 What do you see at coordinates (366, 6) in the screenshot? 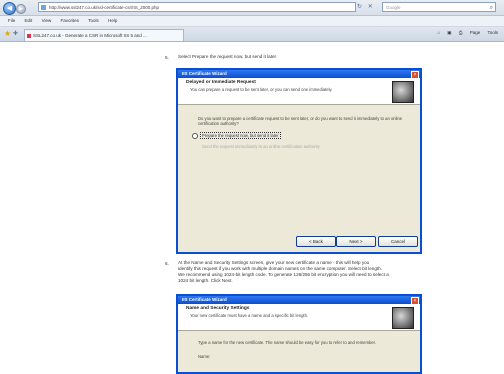
I see `refresh-stop-icons: ↻ ✕` at bounding box center [366, 6].